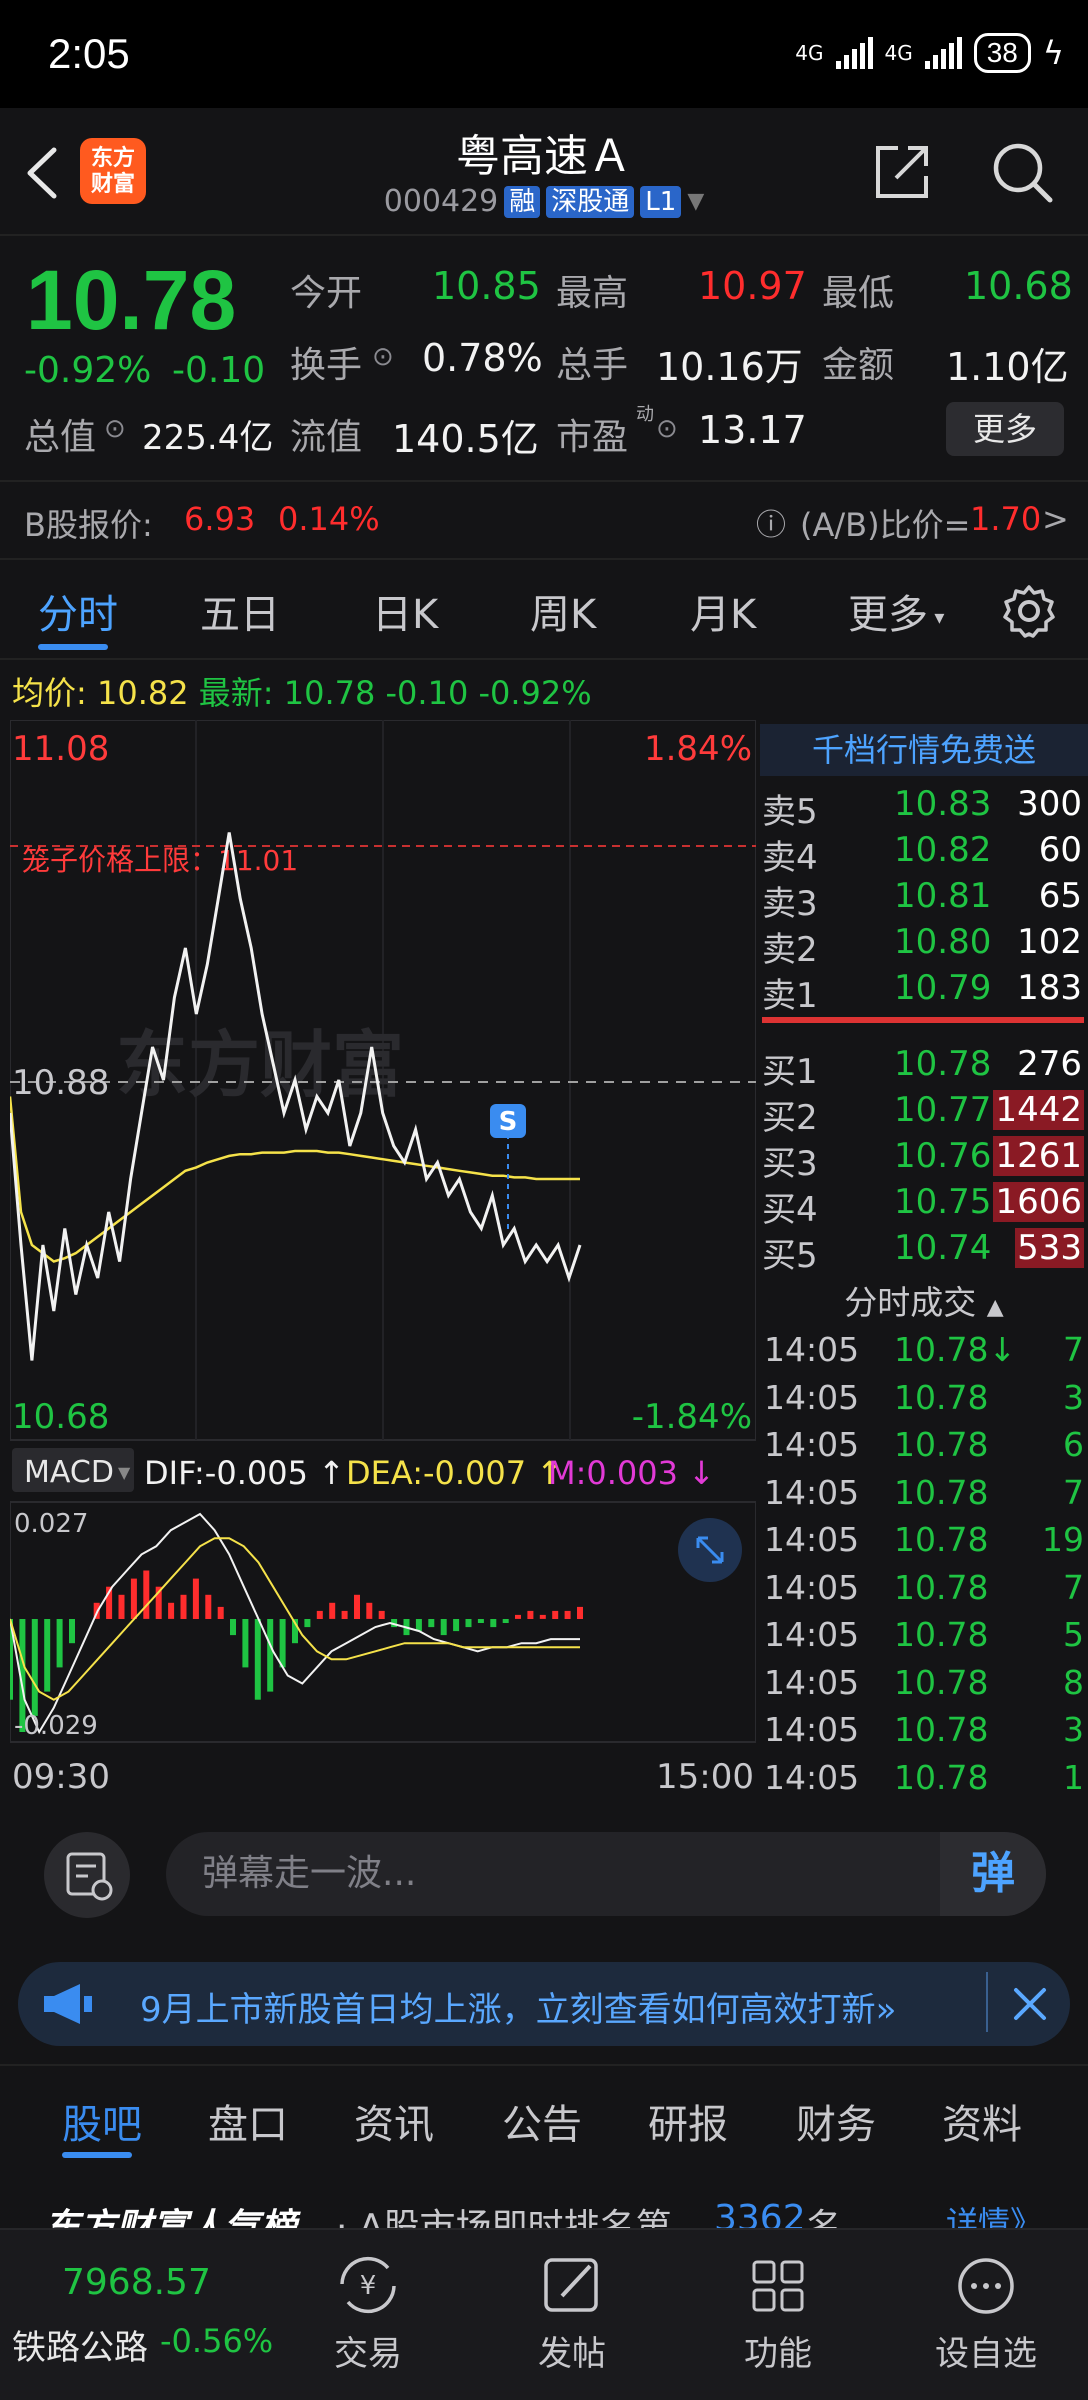 This screenshot has height=2400, width=1088. Describe the element at coordinates (518, 2010) in the screenshot. I see `banner-text: 9月上市新股首日均上涨，立刻查看如何高效打新»` at that location.